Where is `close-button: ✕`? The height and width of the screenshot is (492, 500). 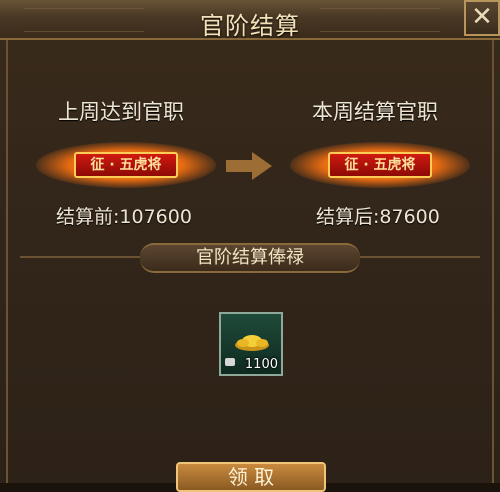 close-button: ✕ is located at coordinates (482, 18).